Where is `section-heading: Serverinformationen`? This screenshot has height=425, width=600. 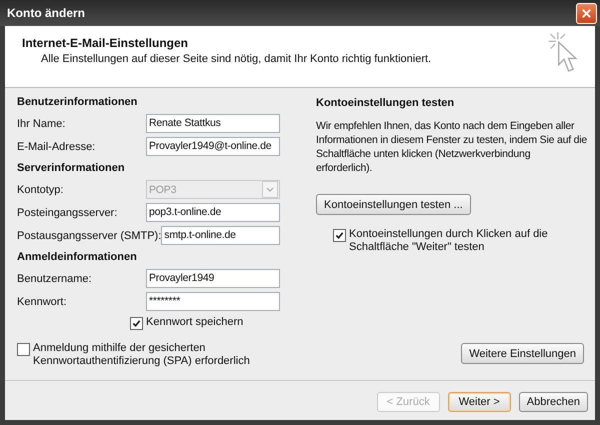 section-heading: Serverinformationen is located at coordinates (71, 168).